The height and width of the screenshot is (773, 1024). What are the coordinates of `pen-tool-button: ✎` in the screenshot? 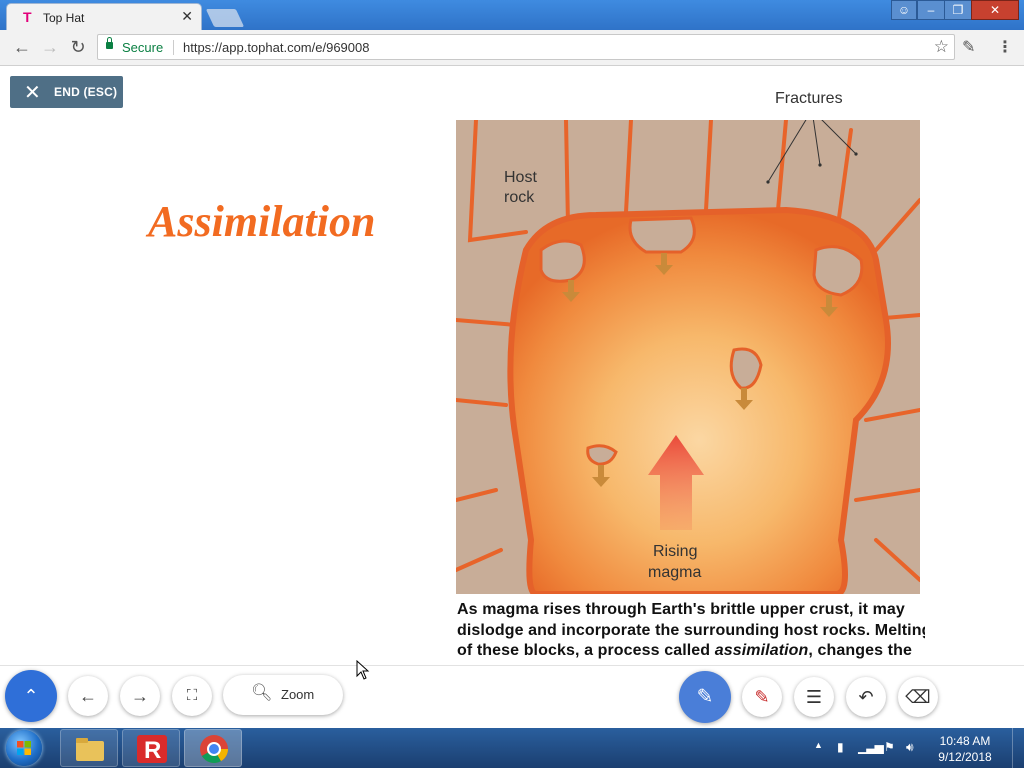 It's located at (705, 697).